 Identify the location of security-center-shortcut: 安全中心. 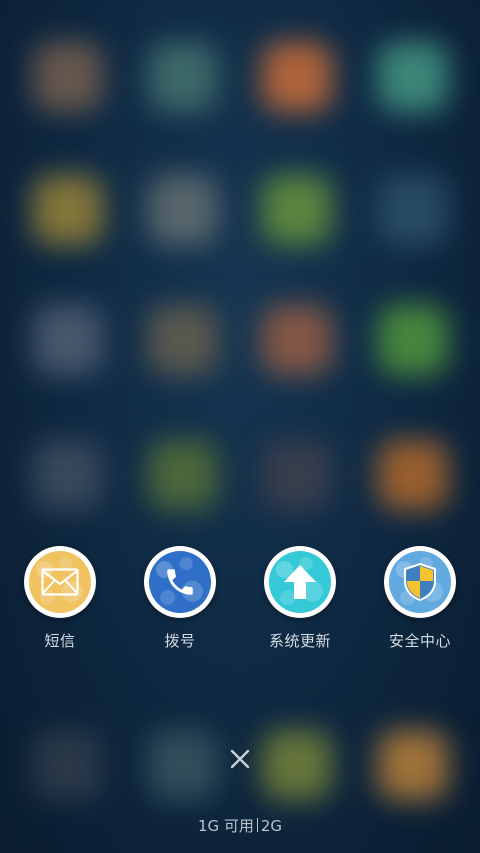
(420, 598).